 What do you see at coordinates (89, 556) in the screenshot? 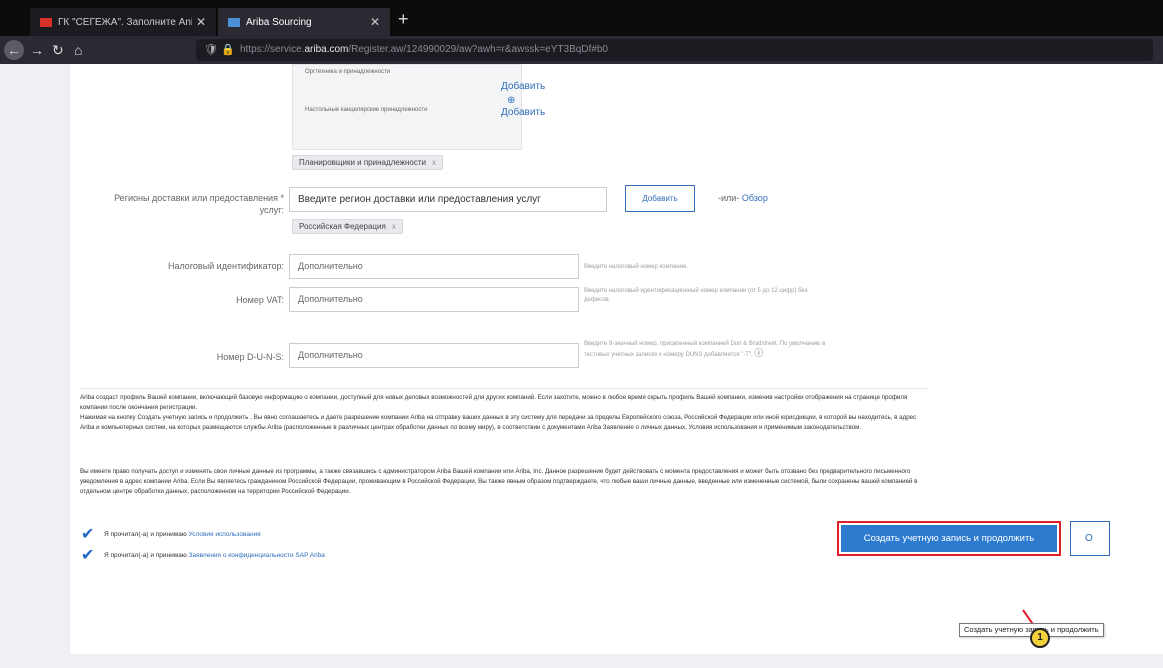
I see `privacy-checkbox: ✔` at bounding box center [89, 556].